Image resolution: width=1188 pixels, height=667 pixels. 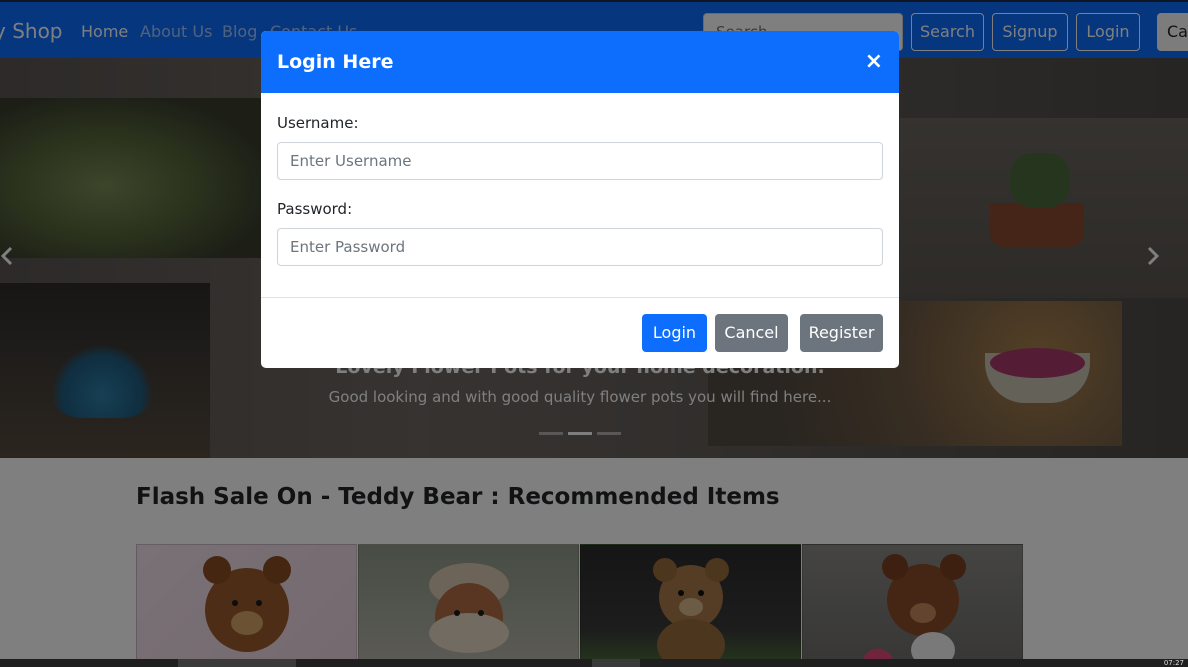 I want to click on modal-title: Login Here, so click(x=335, y=62).